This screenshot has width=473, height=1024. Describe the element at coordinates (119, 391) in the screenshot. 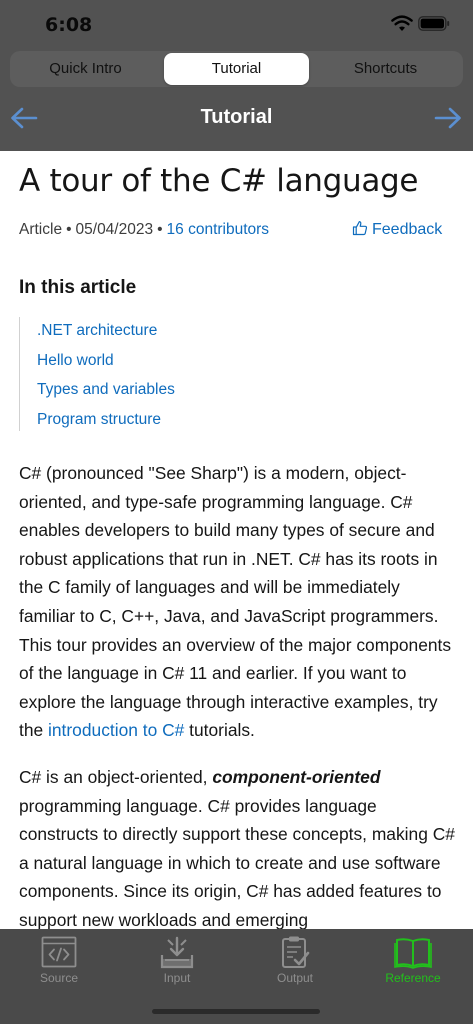

I see `toc-item-types-and-variables: Types and variables` at that location.